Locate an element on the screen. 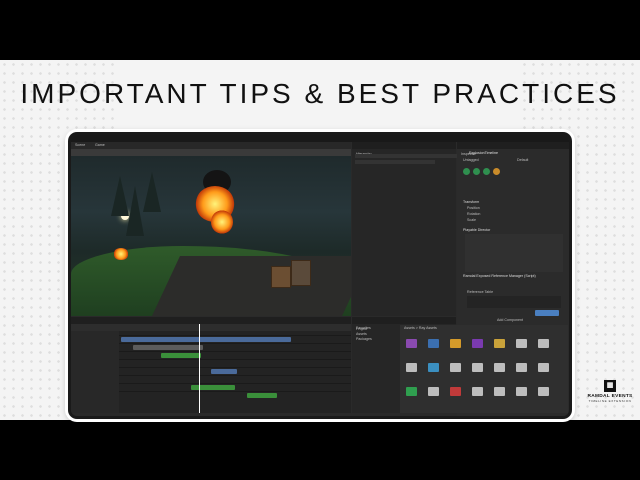 Image resolution: width=640 pixels, height=480 pixels. scale-label: Scale is located at coordinates (471, 220).